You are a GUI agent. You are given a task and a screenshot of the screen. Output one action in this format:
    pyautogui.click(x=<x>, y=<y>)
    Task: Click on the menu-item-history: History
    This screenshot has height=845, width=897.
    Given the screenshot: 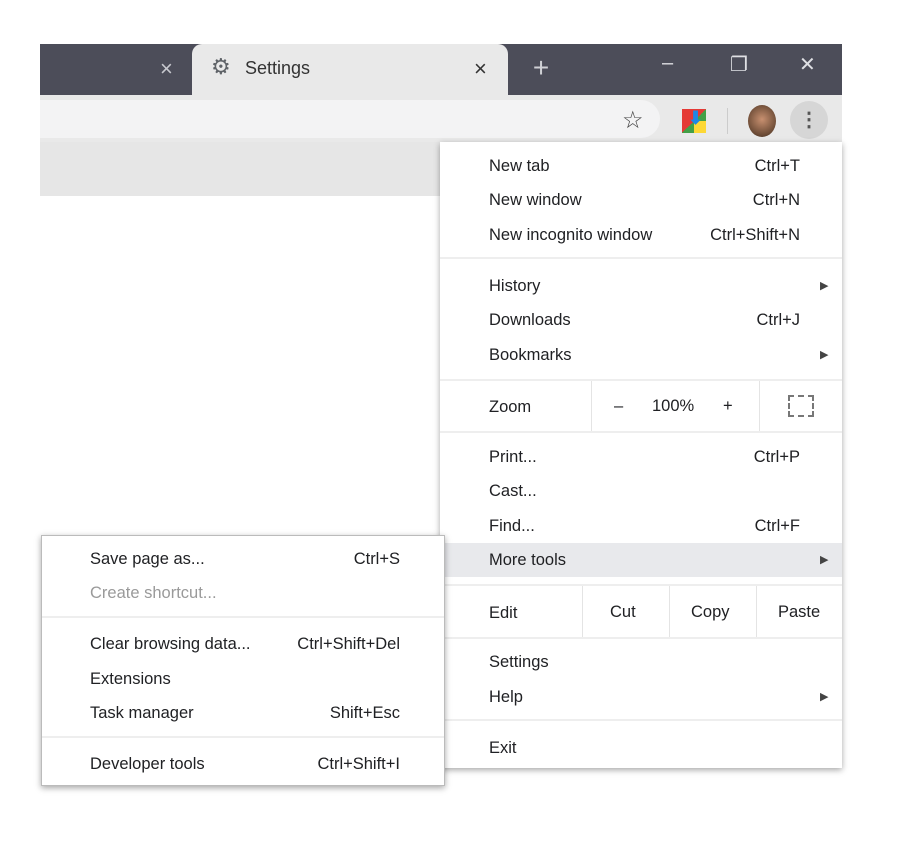 What is the action you would take?
    pyautogui.click(x=514, y=286)
    